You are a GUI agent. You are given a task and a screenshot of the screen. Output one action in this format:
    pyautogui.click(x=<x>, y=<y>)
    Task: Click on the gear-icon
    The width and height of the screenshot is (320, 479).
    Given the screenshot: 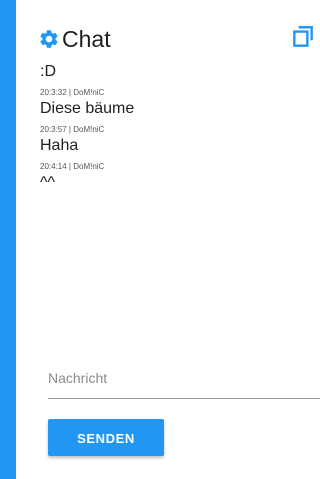 What is the action you would take?
    pyautogui.click(x=49, y=39)
    